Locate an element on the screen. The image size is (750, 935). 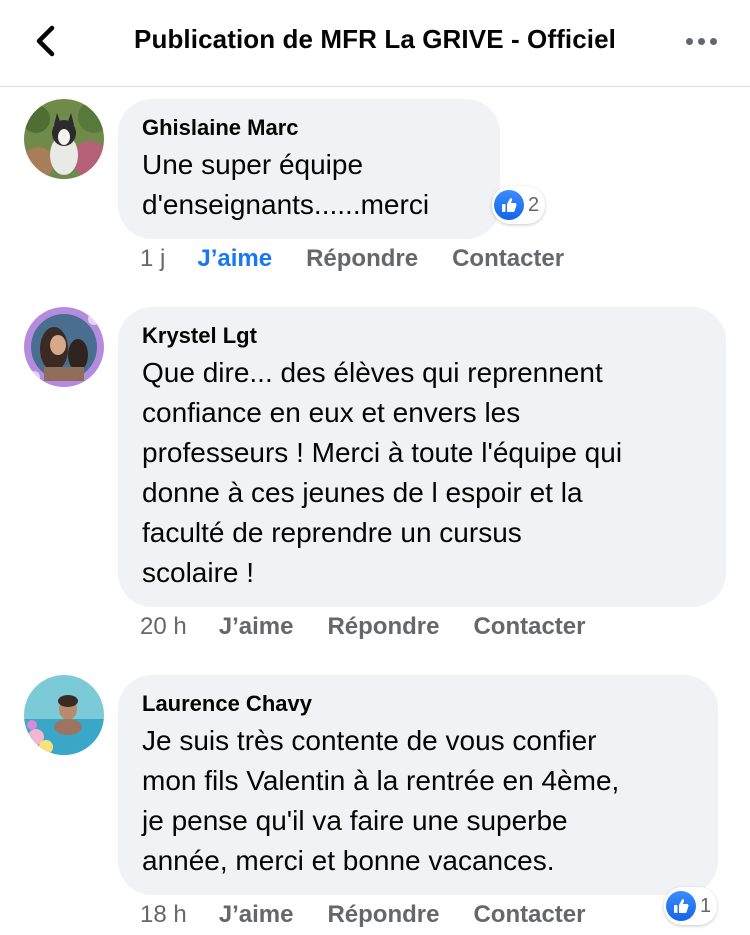
comment-actions: 1 j J’aime Répondre Contacter is located at coordinates (369, 259).